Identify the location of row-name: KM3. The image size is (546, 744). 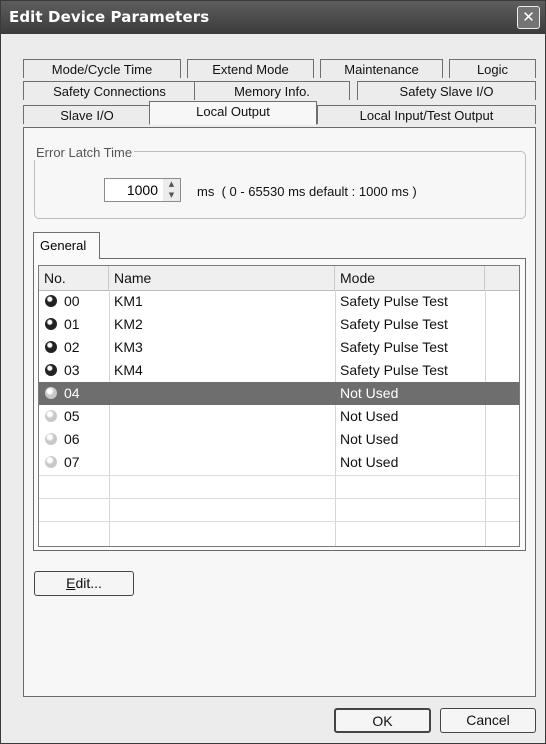
(128, 347).